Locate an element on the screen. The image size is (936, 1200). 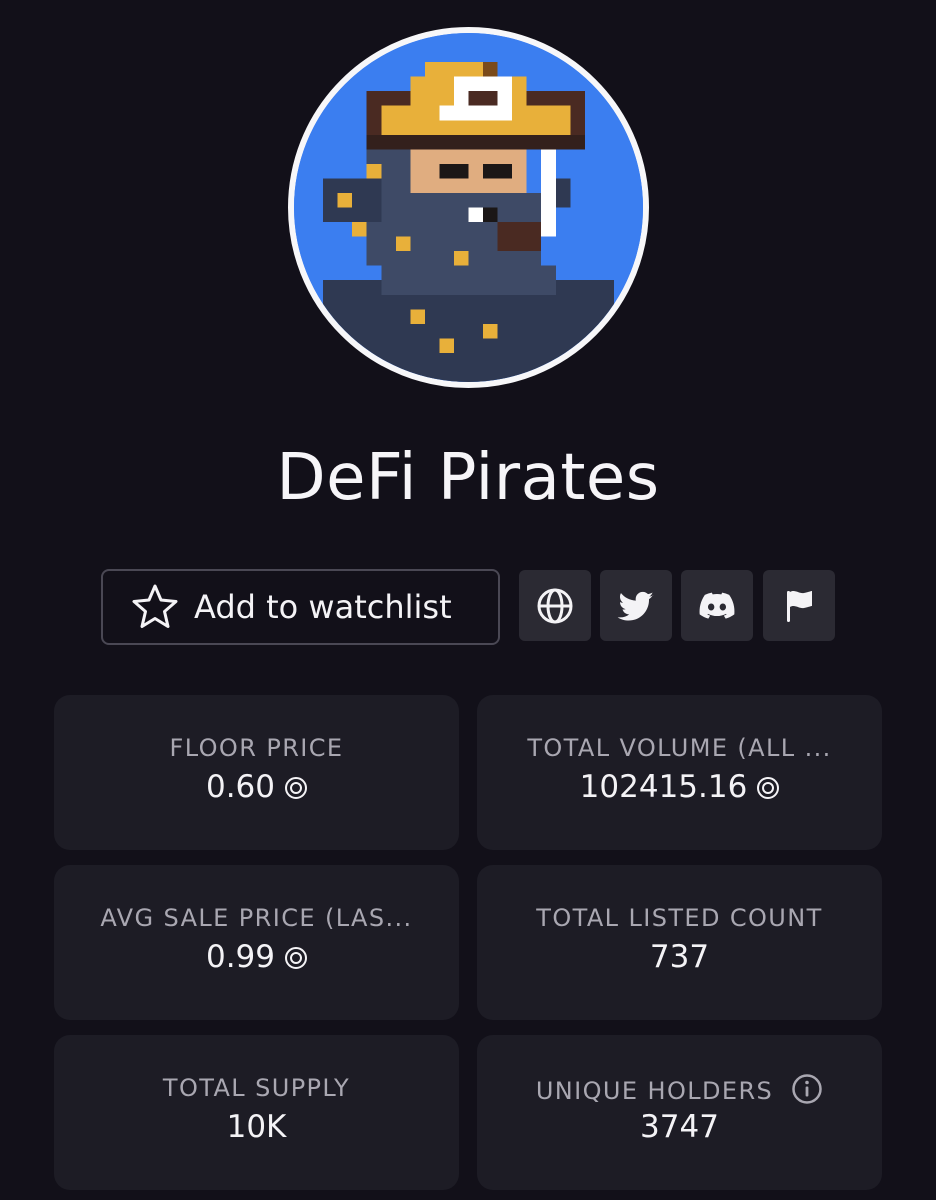
stat-card-floor-price: FLOOR PRICE 0.60 is located at coordinates (256, 772).